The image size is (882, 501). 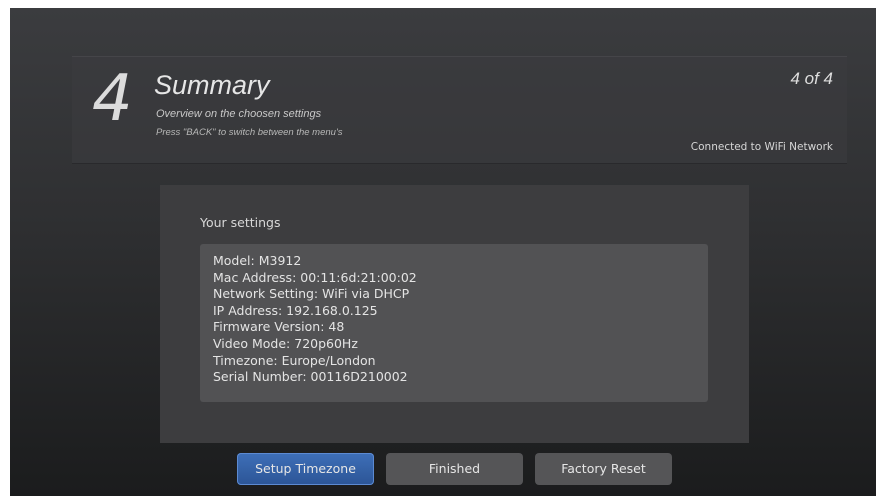 What do you see at coordinates (315, 277) in the screenshot?
I see `setting-mac-address: Mac Address: 00:11:6d:21:00:02` at bounding box center [315, 277].